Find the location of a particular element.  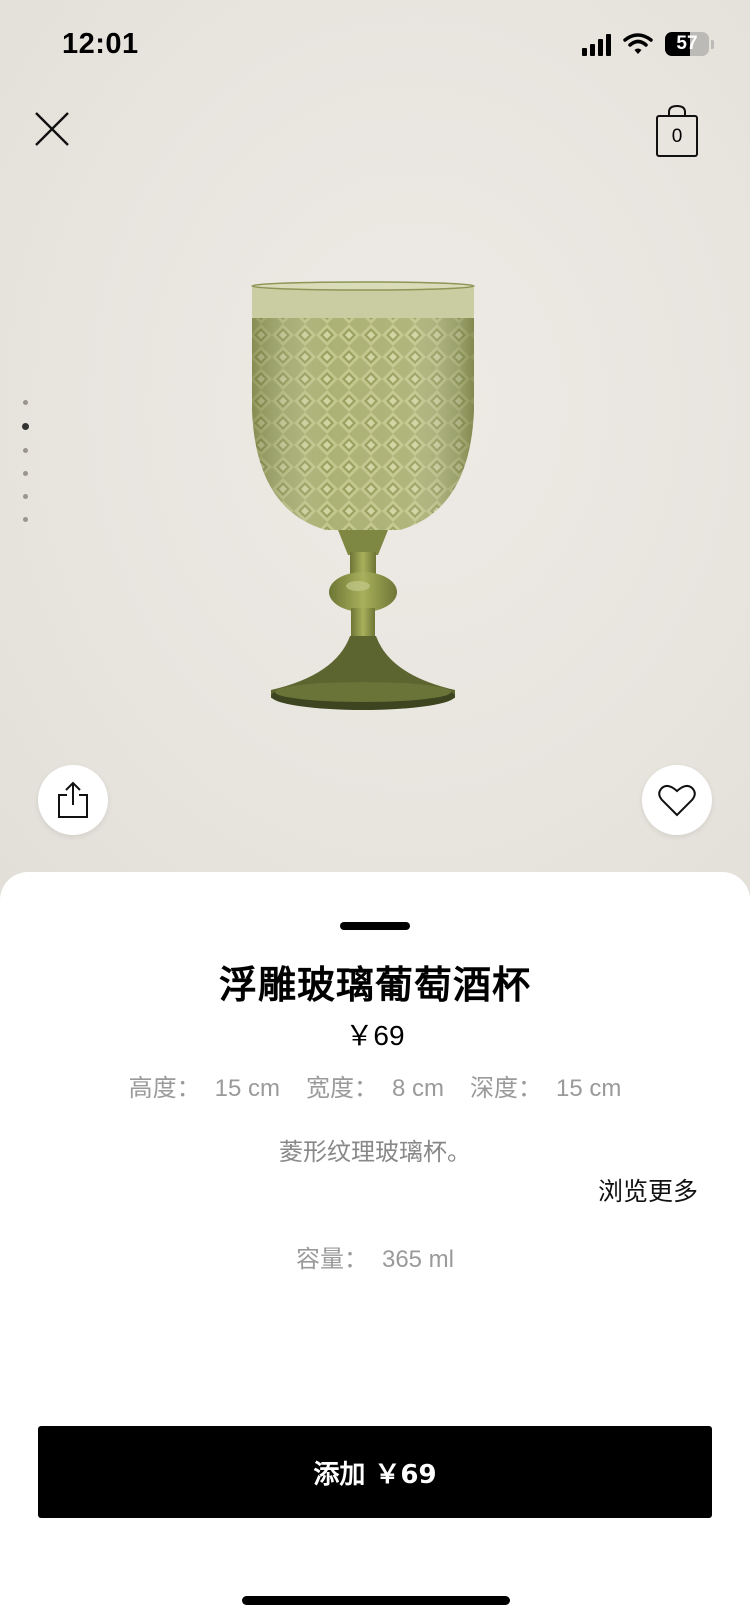

view-more-link: 浏览更多 is located at coordinates (648, 1190).